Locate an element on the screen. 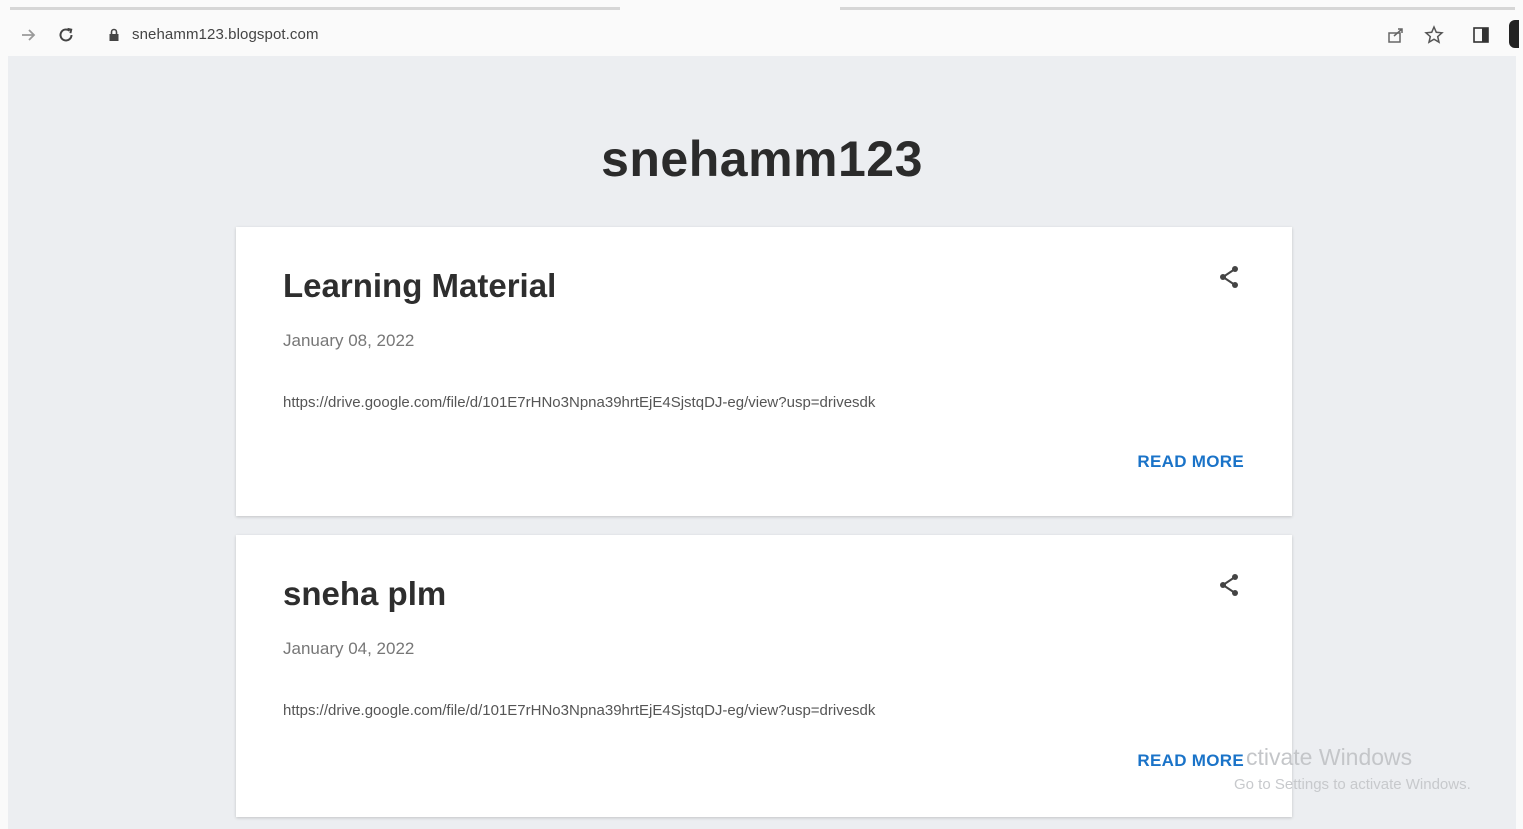 The width and height of the screenshot is (1523, 829). post-title: Learning Material is located at coordinates (419, 286).